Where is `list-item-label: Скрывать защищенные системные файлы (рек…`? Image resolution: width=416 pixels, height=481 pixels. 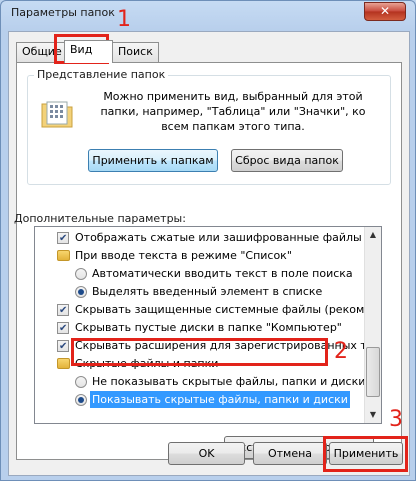 list-item-label: Скрывать защищенные системные файлы (рек… is located at coordinates (228, 309).